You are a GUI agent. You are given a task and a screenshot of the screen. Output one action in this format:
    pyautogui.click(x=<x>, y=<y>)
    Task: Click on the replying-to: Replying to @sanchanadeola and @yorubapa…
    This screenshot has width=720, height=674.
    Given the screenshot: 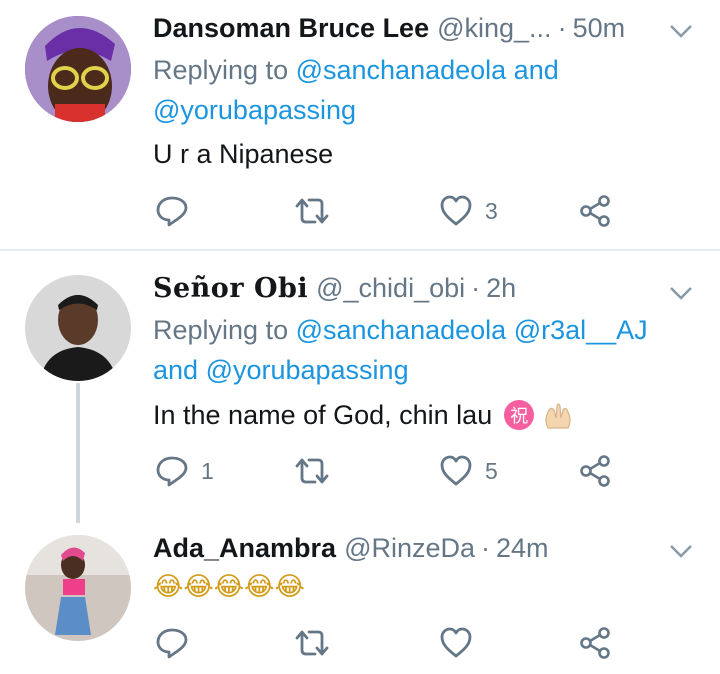 What is the action you would take?
    pyautogui.click(x=426, y=90)
    